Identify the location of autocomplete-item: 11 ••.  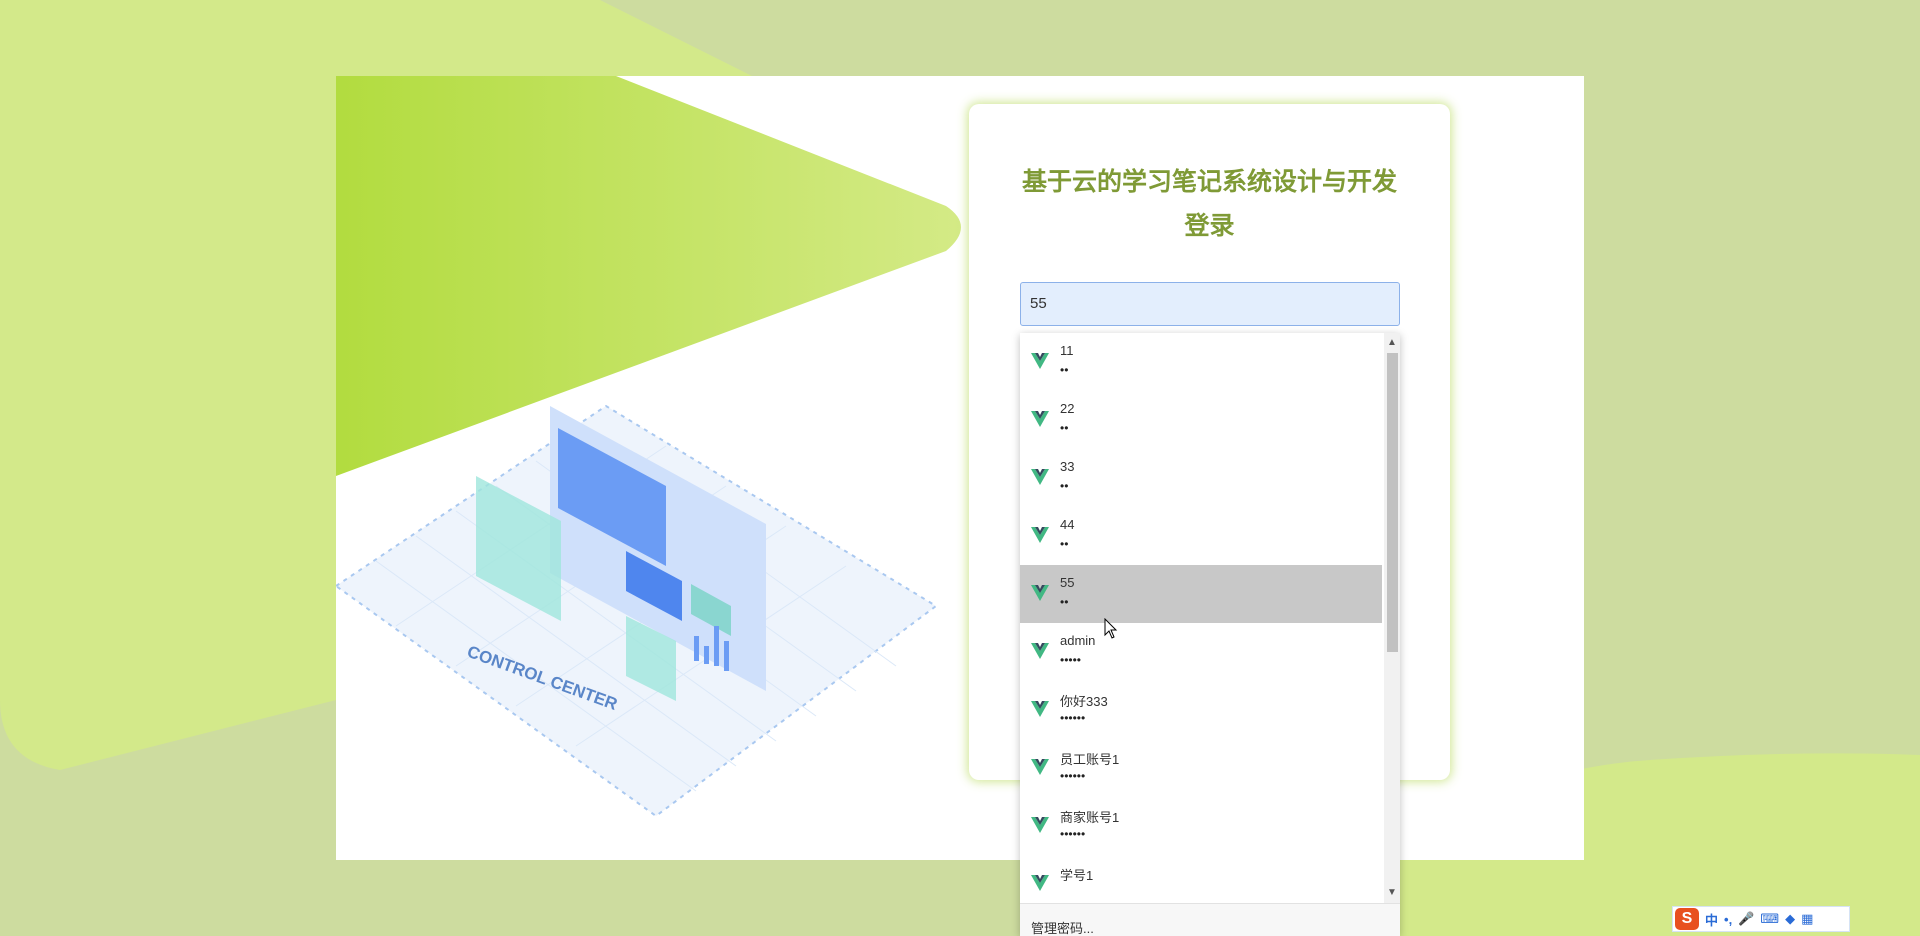
(1201, 362).